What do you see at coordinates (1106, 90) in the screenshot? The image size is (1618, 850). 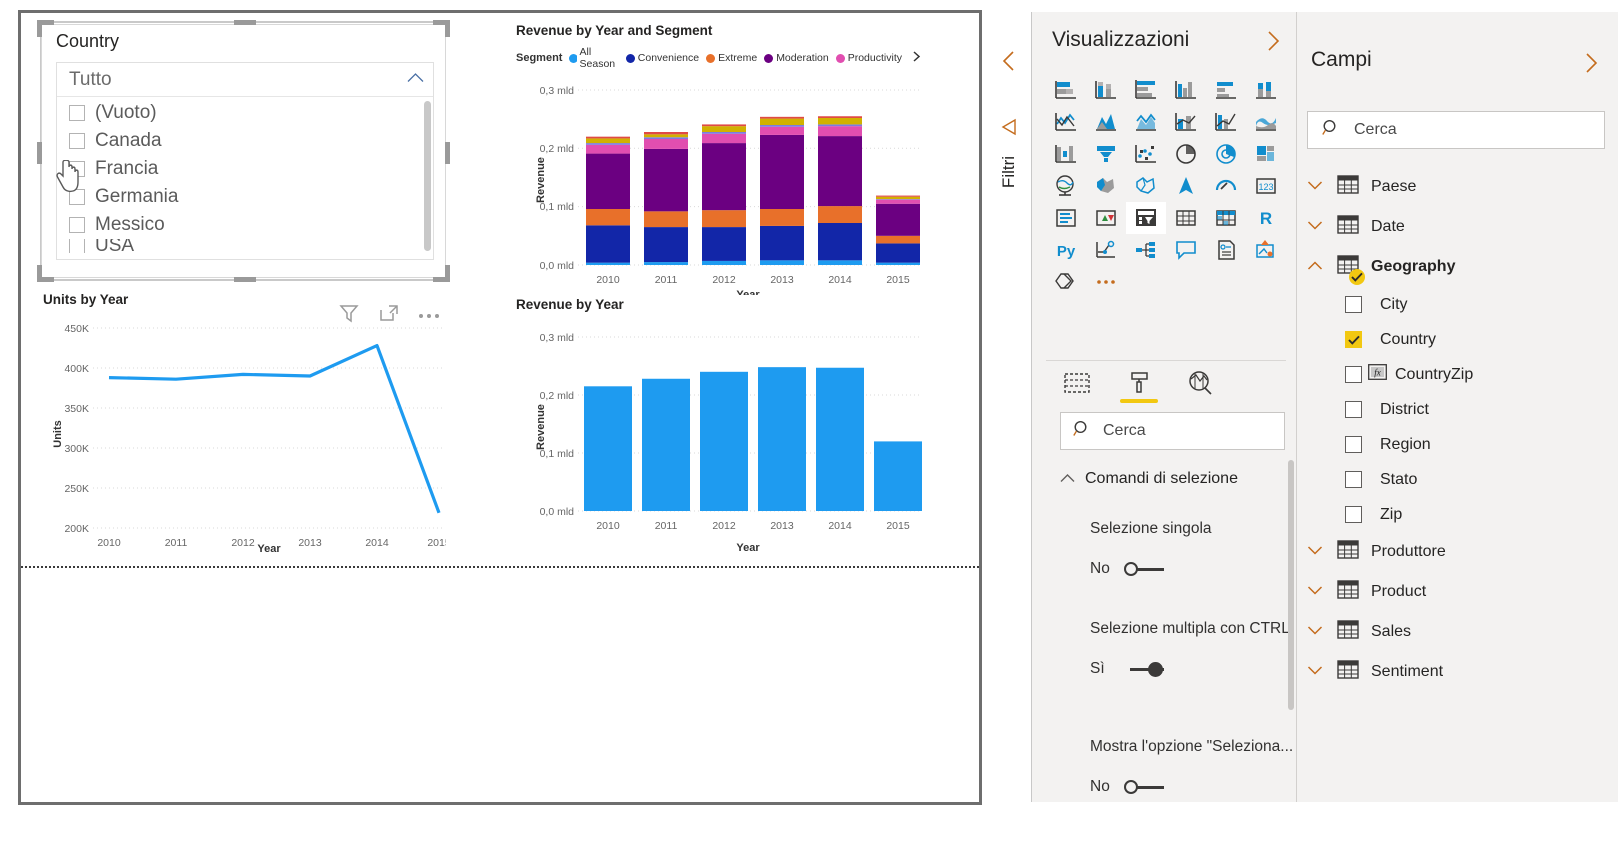 I see `stacked-column-chart-icon` at bounding box center [1106, 90].